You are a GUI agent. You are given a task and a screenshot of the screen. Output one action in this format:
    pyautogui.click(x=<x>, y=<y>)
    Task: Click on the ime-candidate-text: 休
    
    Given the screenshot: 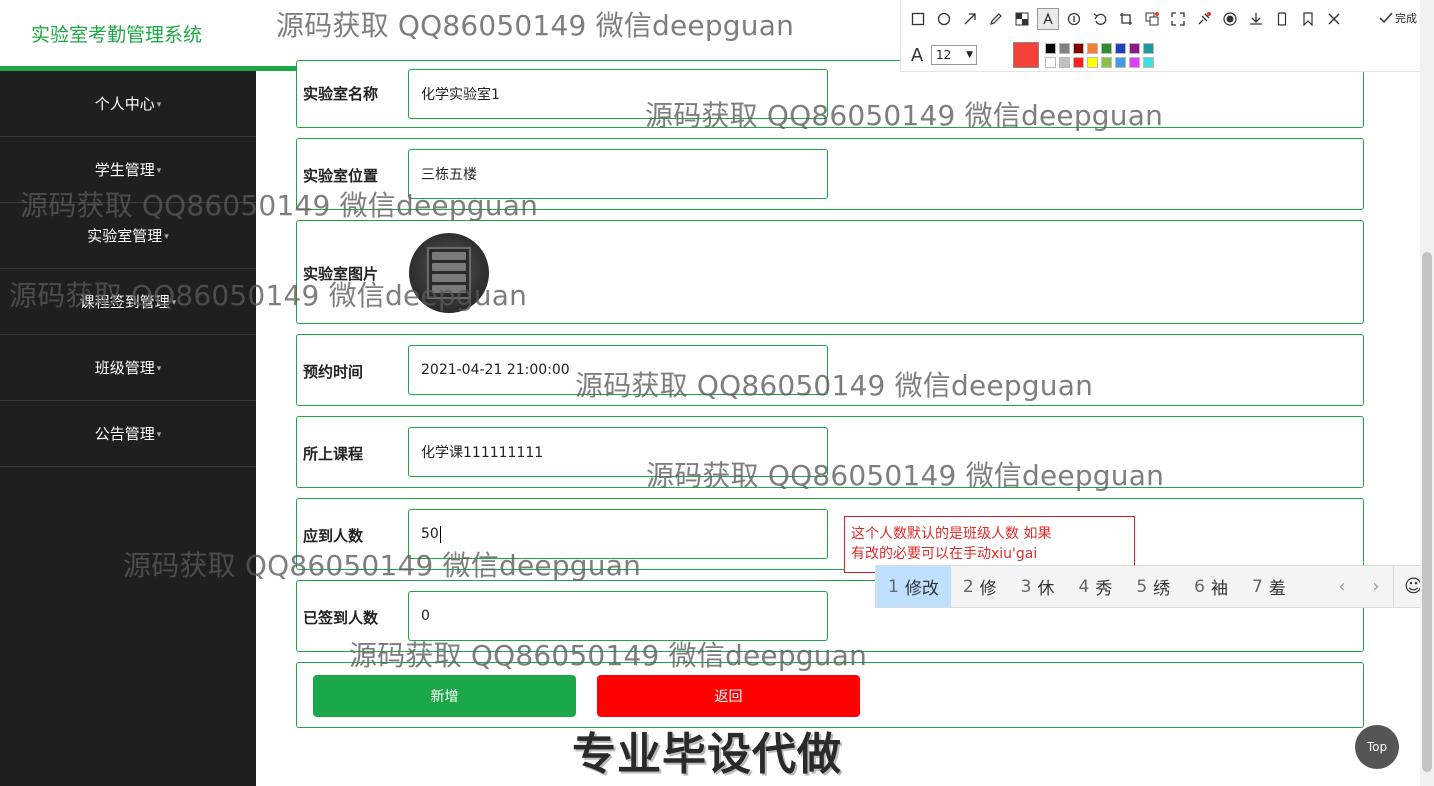 What is the action you would take?
    pyautogui.click(x=1046, y=589)
    